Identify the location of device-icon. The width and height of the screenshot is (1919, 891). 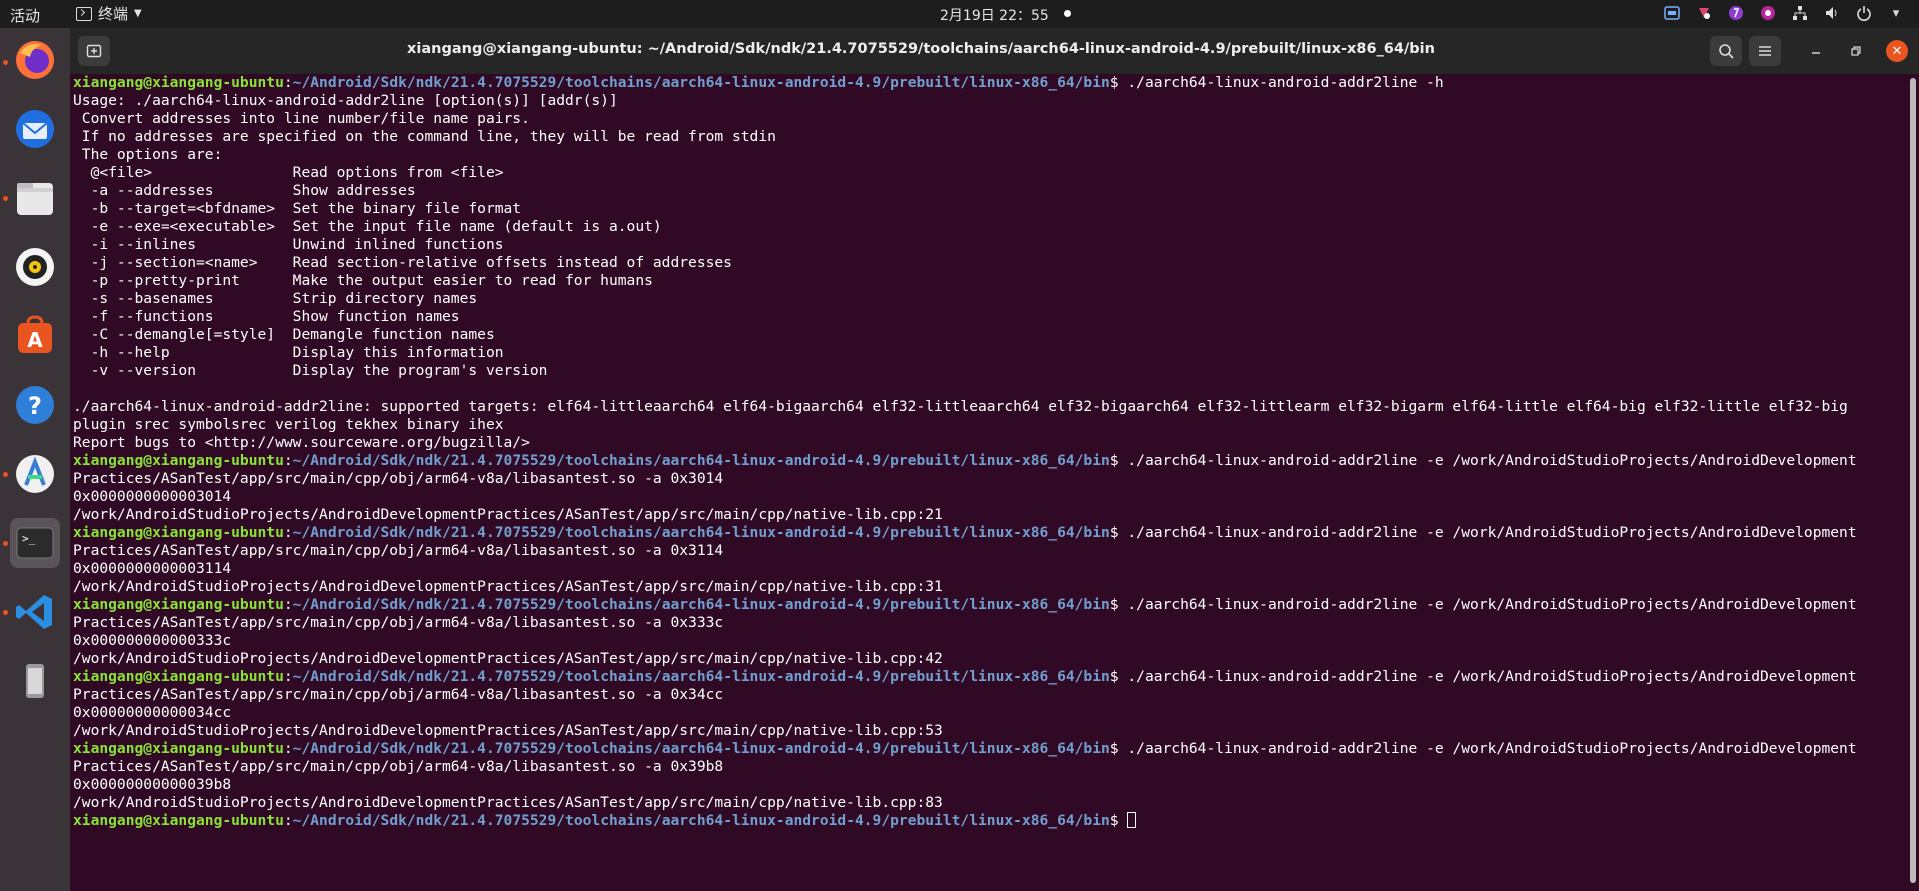
(35, 681).